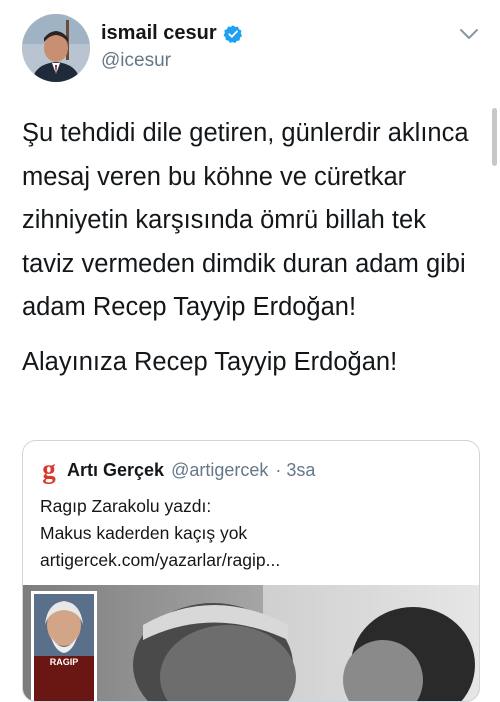  Describe the element at coordinates (115, 470) in the screenshot. I see `quoted-author-name: Artı Gerçek` at that location.